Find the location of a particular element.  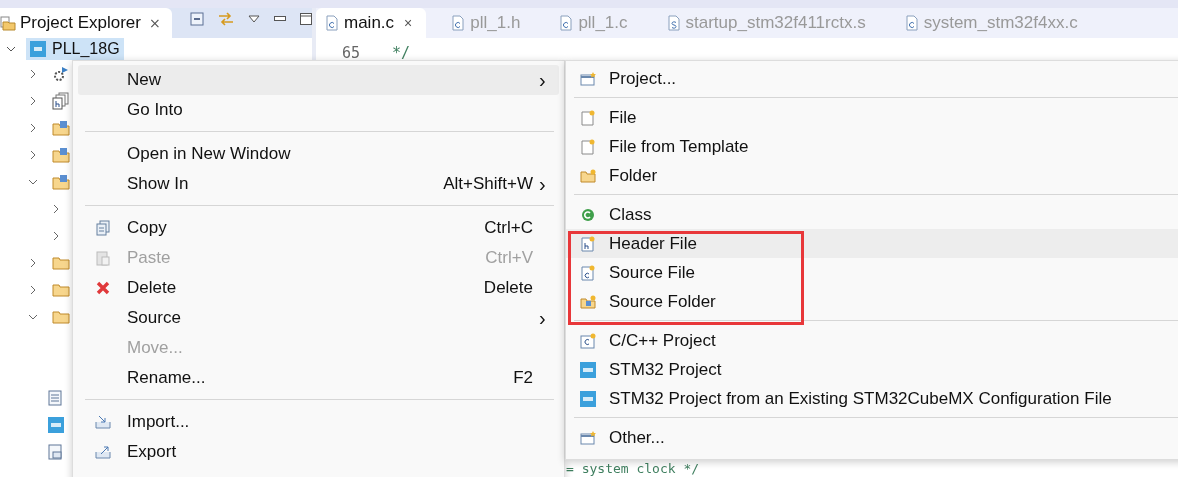

paste-icon is located at coordinates (102, 258).